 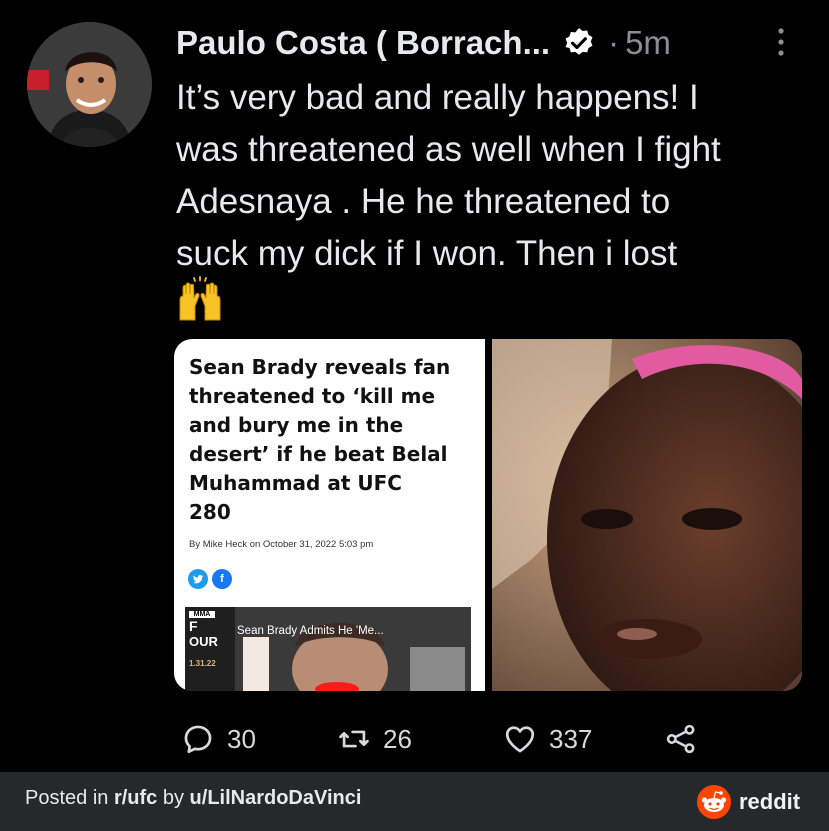 I want to click on share-icon, so click(x=680, y=739).